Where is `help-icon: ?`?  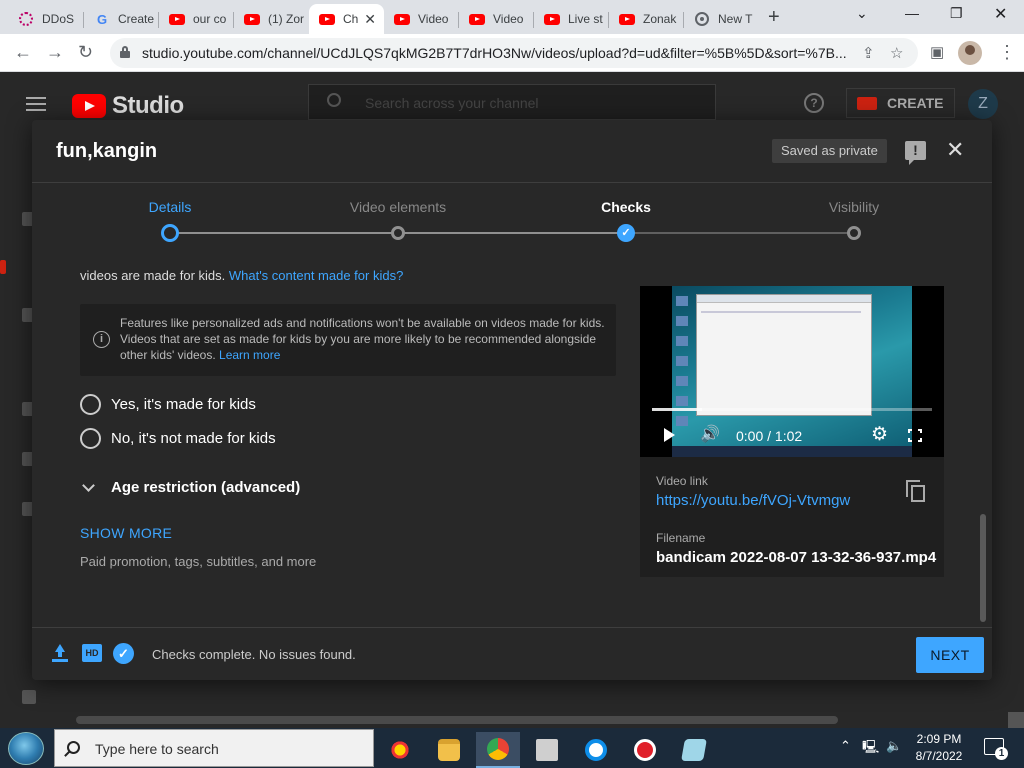
help-icon: ? is located at coordinates (814, 103).